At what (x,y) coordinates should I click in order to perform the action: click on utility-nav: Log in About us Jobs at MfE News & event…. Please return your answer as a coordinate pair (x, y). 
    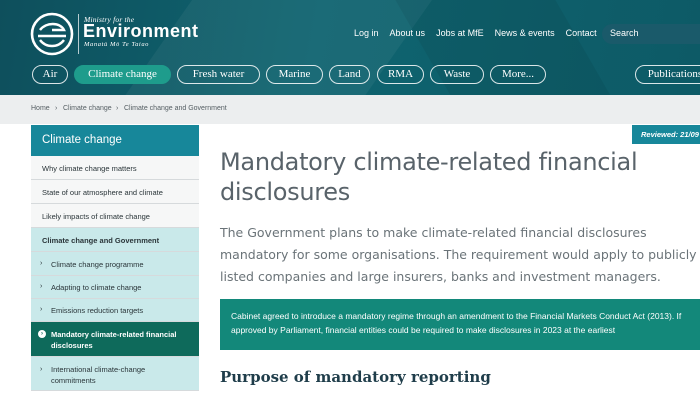
    Looking at the image, I should click on (481, 33).